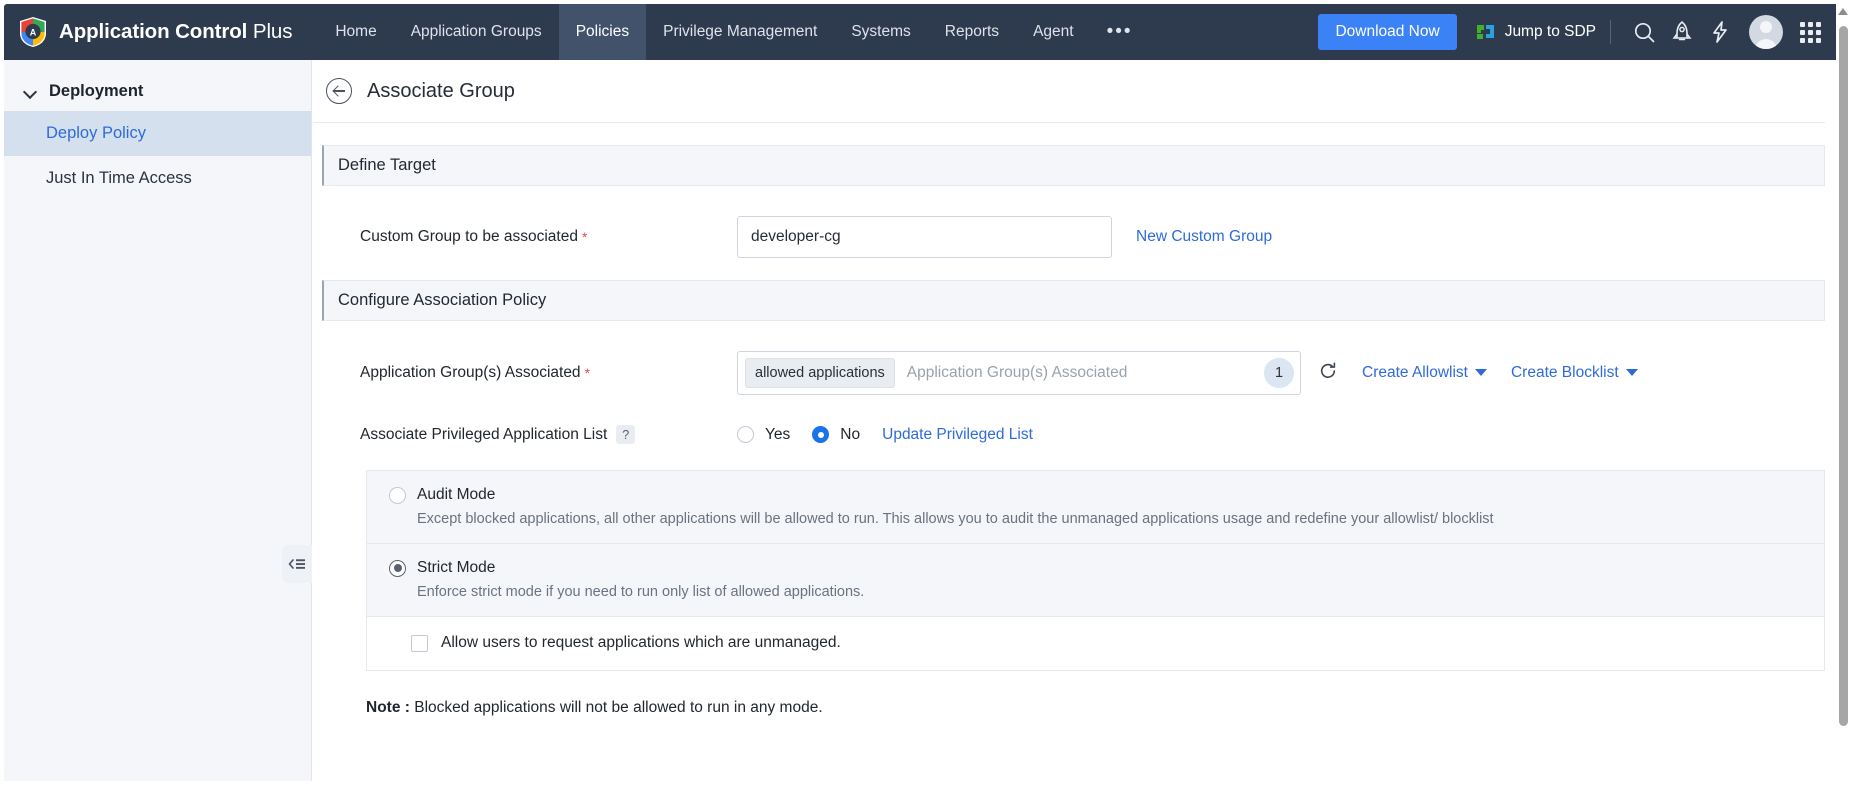 The width and height of the screenshot is (1854, 785). I want to click on application-groups-count-badge: 1, so click(1279, 373).